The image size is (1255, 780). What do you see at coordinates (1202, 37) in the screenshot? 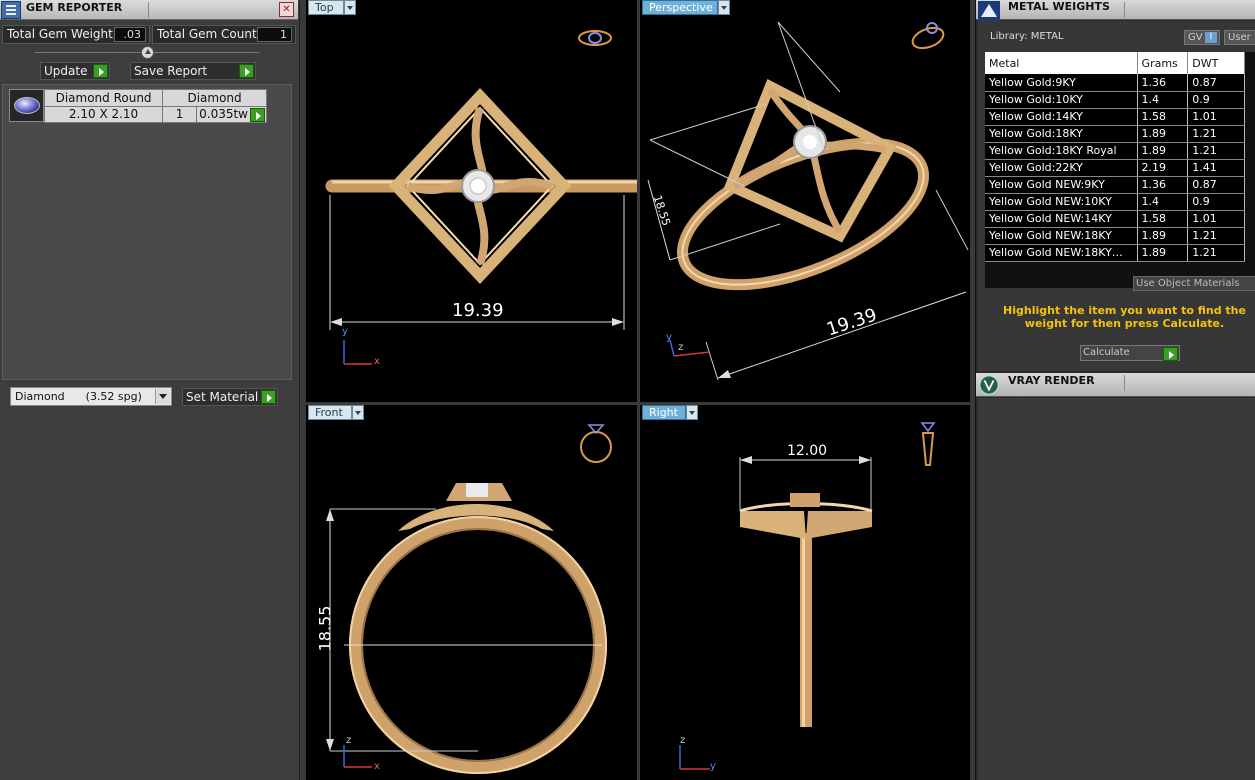
I see `gv-toggle: GV I` at bounding box center [1202, 37].